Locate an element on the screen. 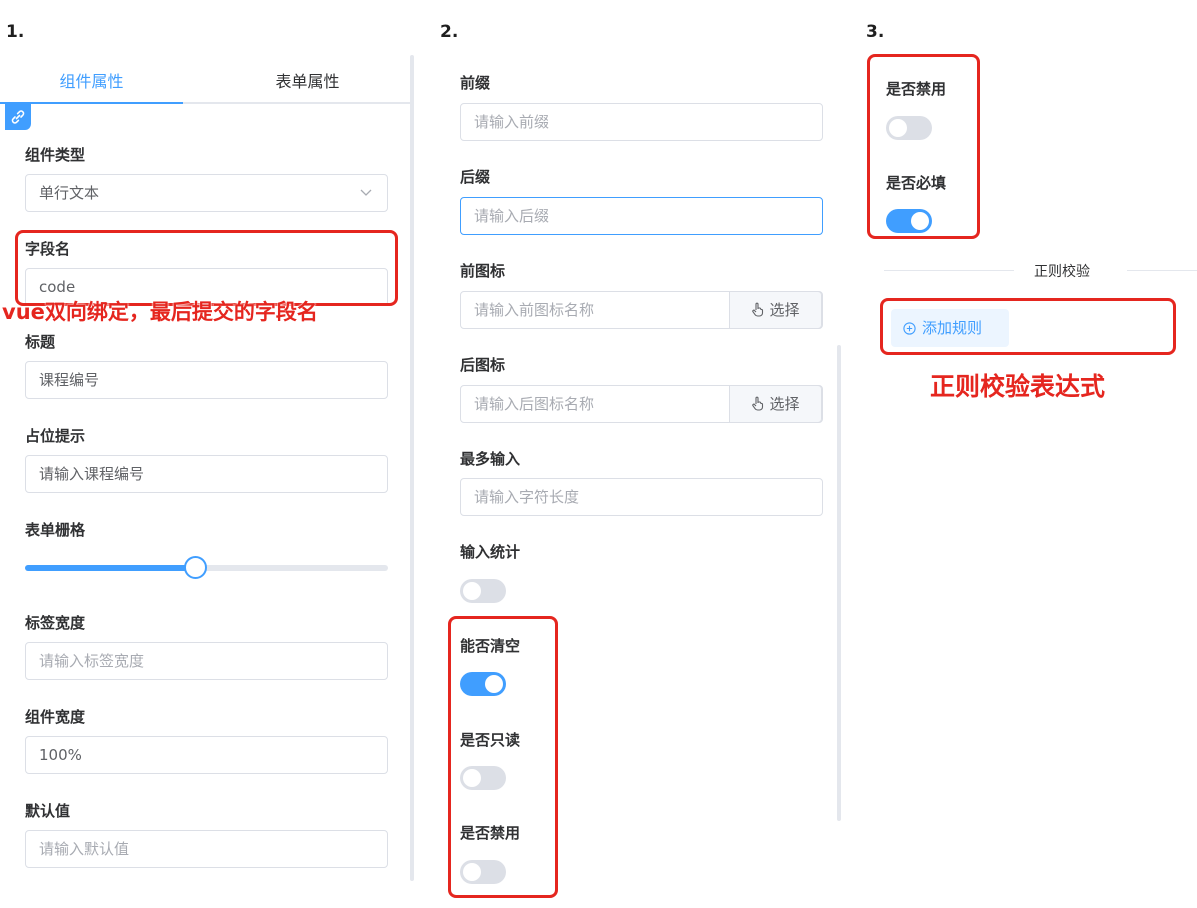 This screenshot has height=908, width=1197. properties-tabs: 组件属性 表单属性 is located at coordinates (205, 83).